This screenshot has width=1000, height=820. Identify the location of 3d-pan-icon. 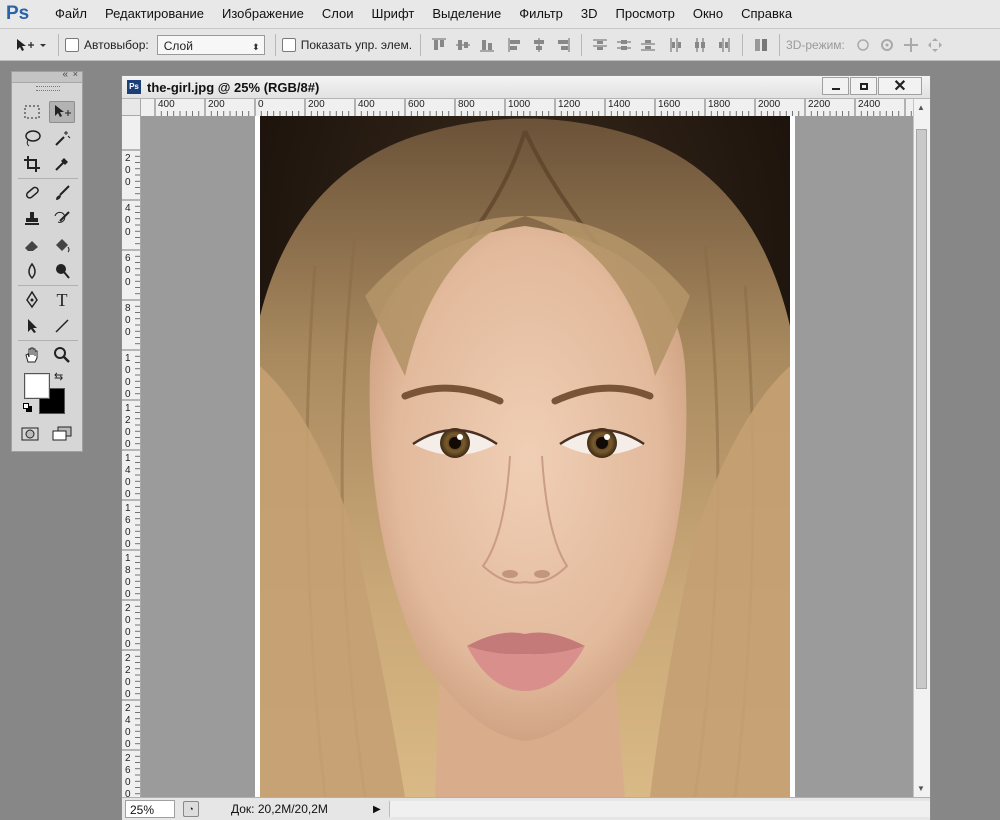
(911, 45).